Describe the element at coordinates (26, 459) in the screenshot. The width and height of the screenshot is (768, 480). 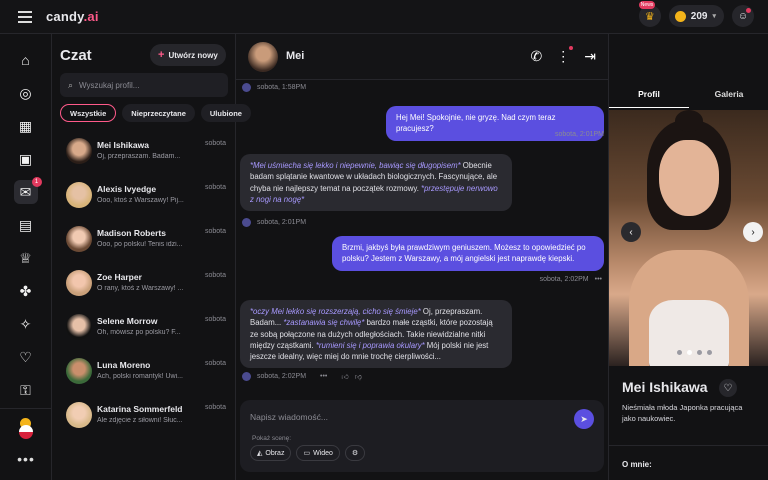
I see `more-icon: •••` at that location.